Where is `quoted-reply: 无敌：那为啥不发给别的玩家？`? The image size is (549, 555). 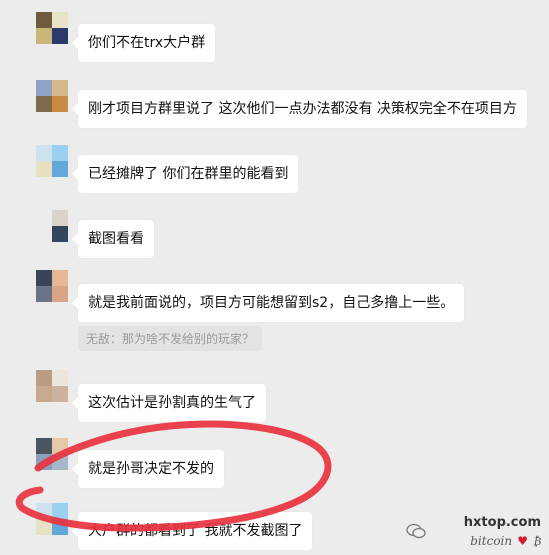
quoted-reply: 无敌：那为啥不发给别的玩家？ is located at coordinates (170, 338).